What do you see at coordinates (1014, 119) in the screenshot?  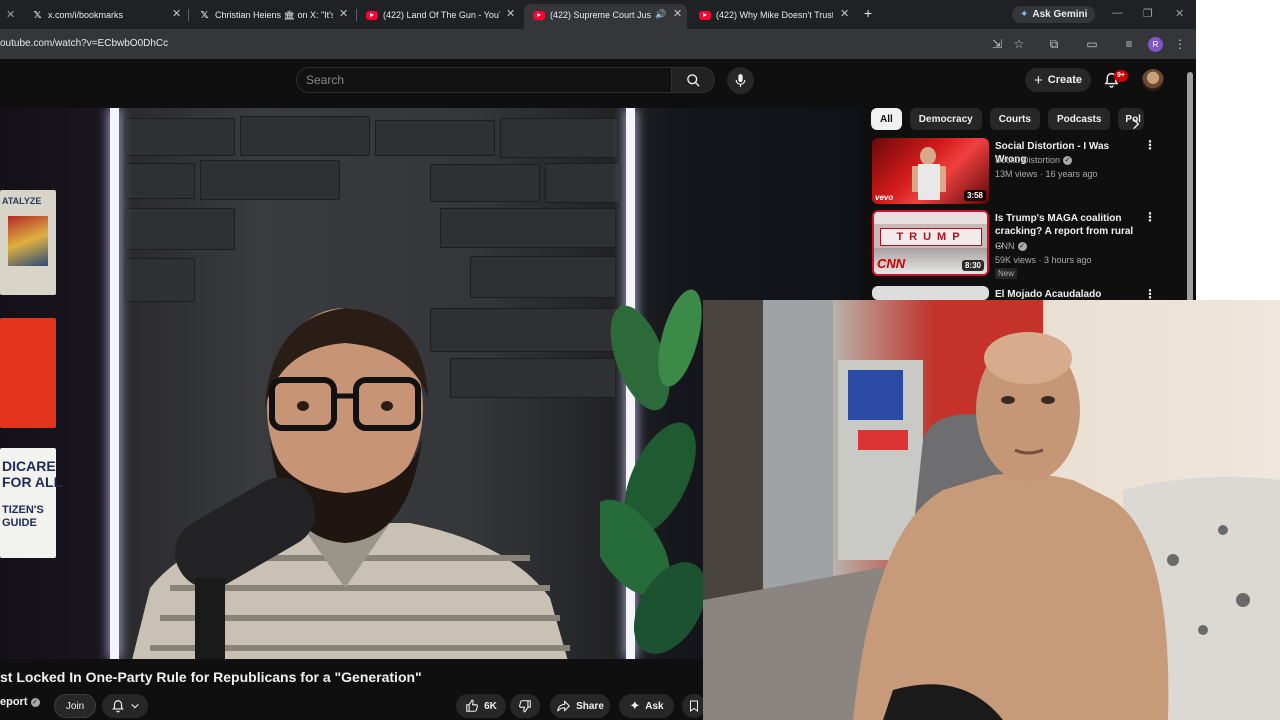 I see `chip-courts: Courts` at bounding box center [1014, 119].